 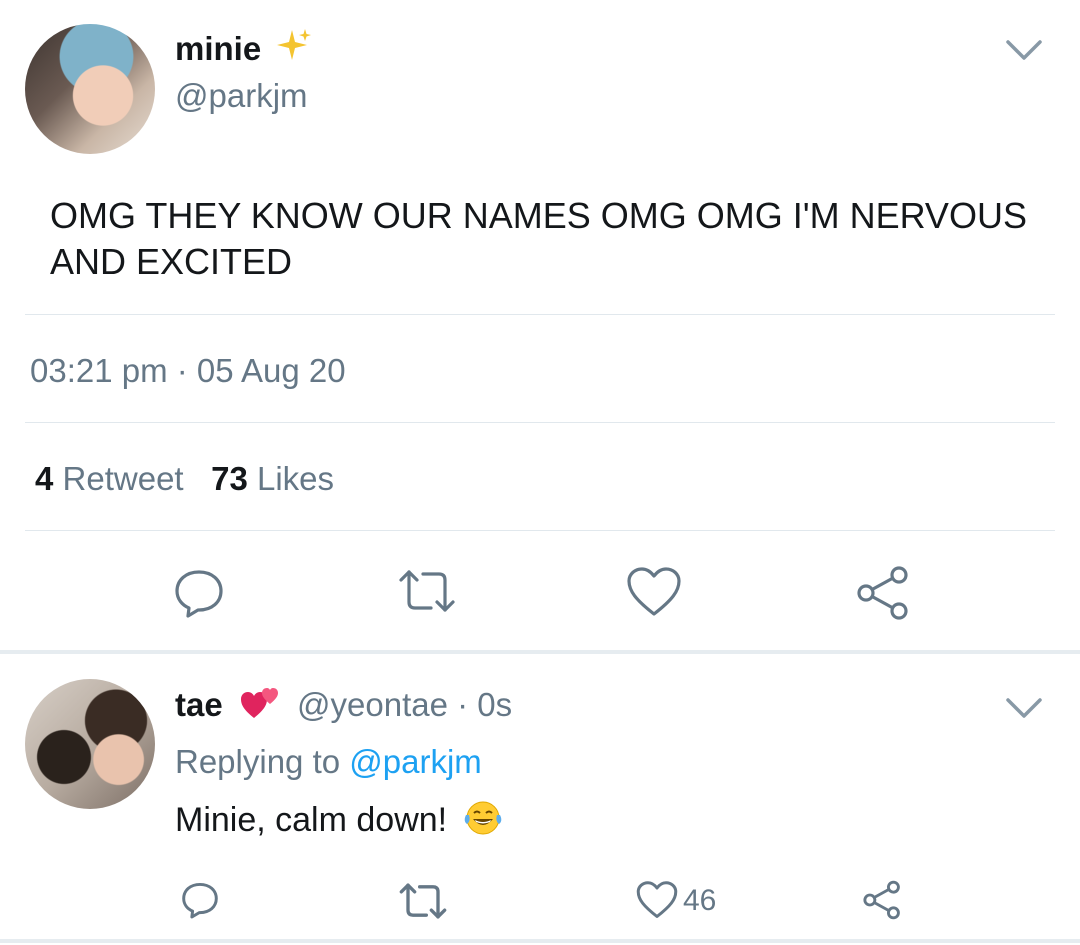 What do you see at coordinates (229, 478) in the screenshot?
I see `like-count: 73` at bounding box center [229, 478].